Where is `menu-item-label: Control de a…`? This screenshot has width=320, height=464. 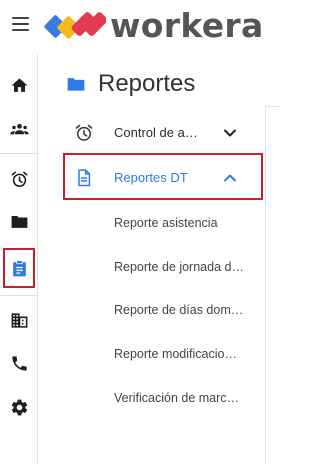
menu-item-label: Control de a… is located at coordinates (156, 132).